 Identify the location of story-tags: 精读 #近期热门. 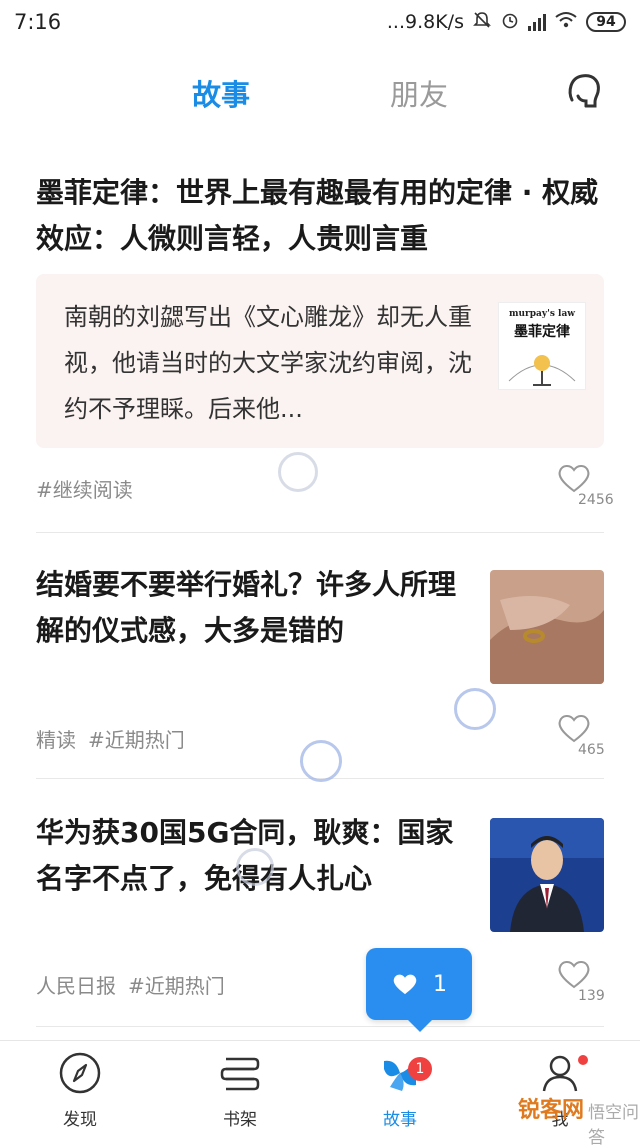
(116, 738).